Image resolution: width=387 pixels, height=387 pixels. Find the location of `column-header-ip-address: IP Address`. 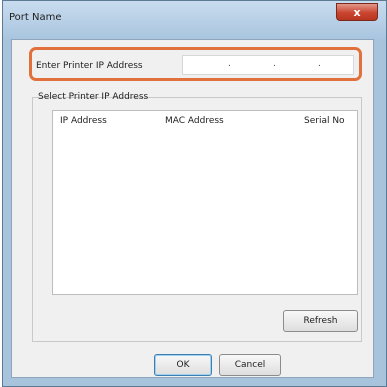

column-header-ip-address: IP Address is located at coordinates (83, 121).